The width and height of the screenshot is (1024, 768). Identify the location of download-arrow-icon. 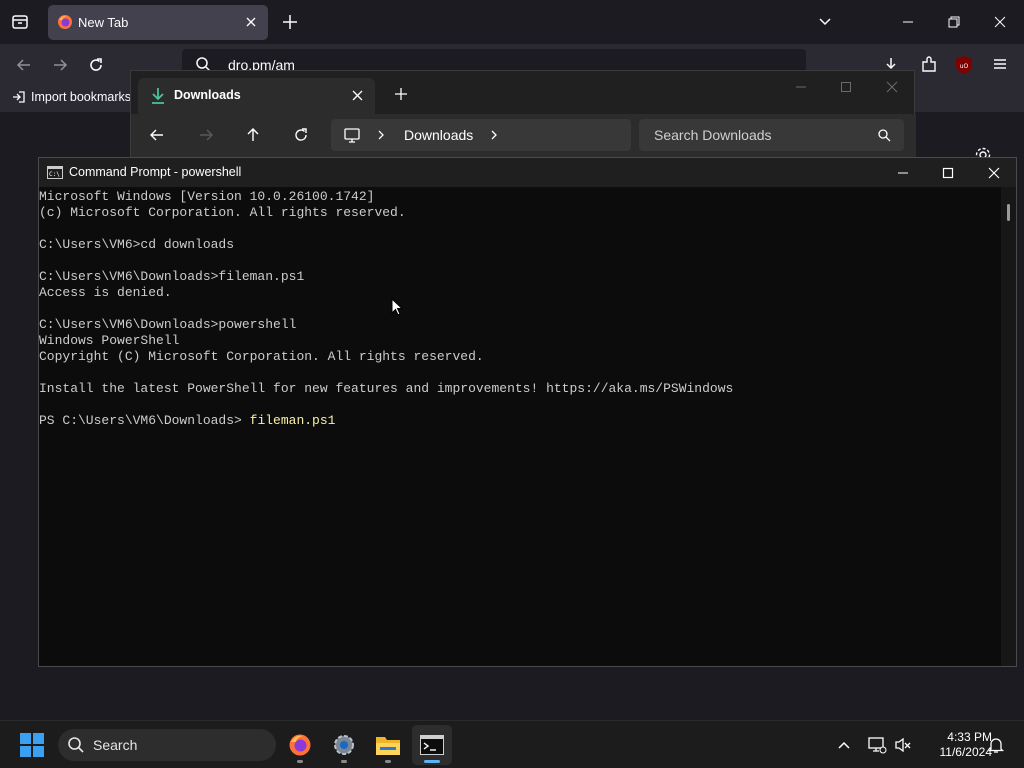
(158, 96).